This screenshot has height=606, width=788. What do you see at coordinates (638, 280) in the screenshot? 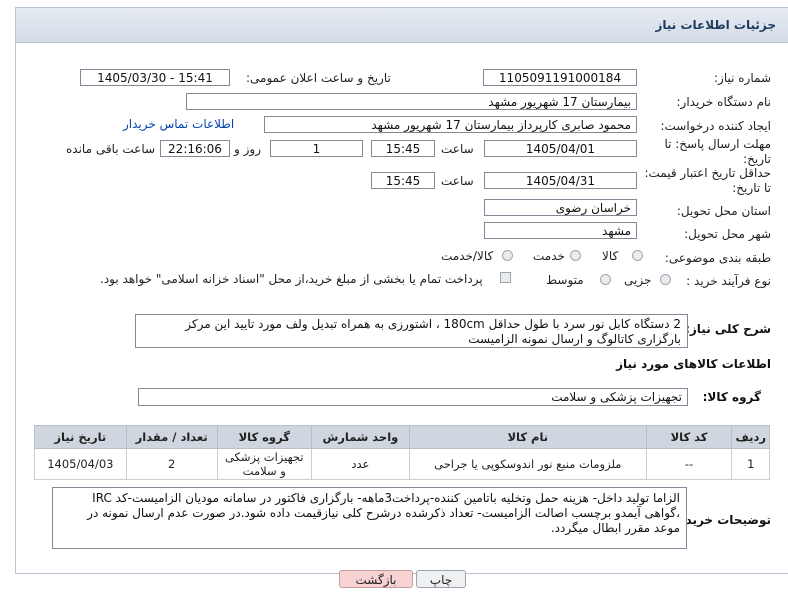
I see `process-minor-label: جزیی` at bounding box center [638, 280].